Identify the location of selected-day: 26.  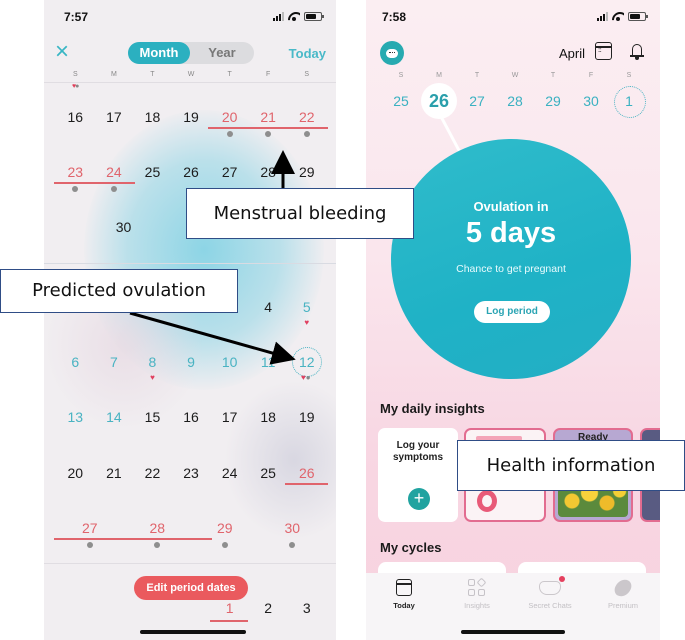
(439, 101).